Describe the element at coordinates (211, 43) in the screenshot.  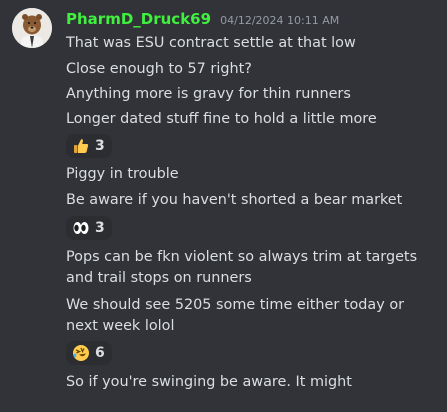
I see `message-text: That was ESU contract settle at that low` at that location.